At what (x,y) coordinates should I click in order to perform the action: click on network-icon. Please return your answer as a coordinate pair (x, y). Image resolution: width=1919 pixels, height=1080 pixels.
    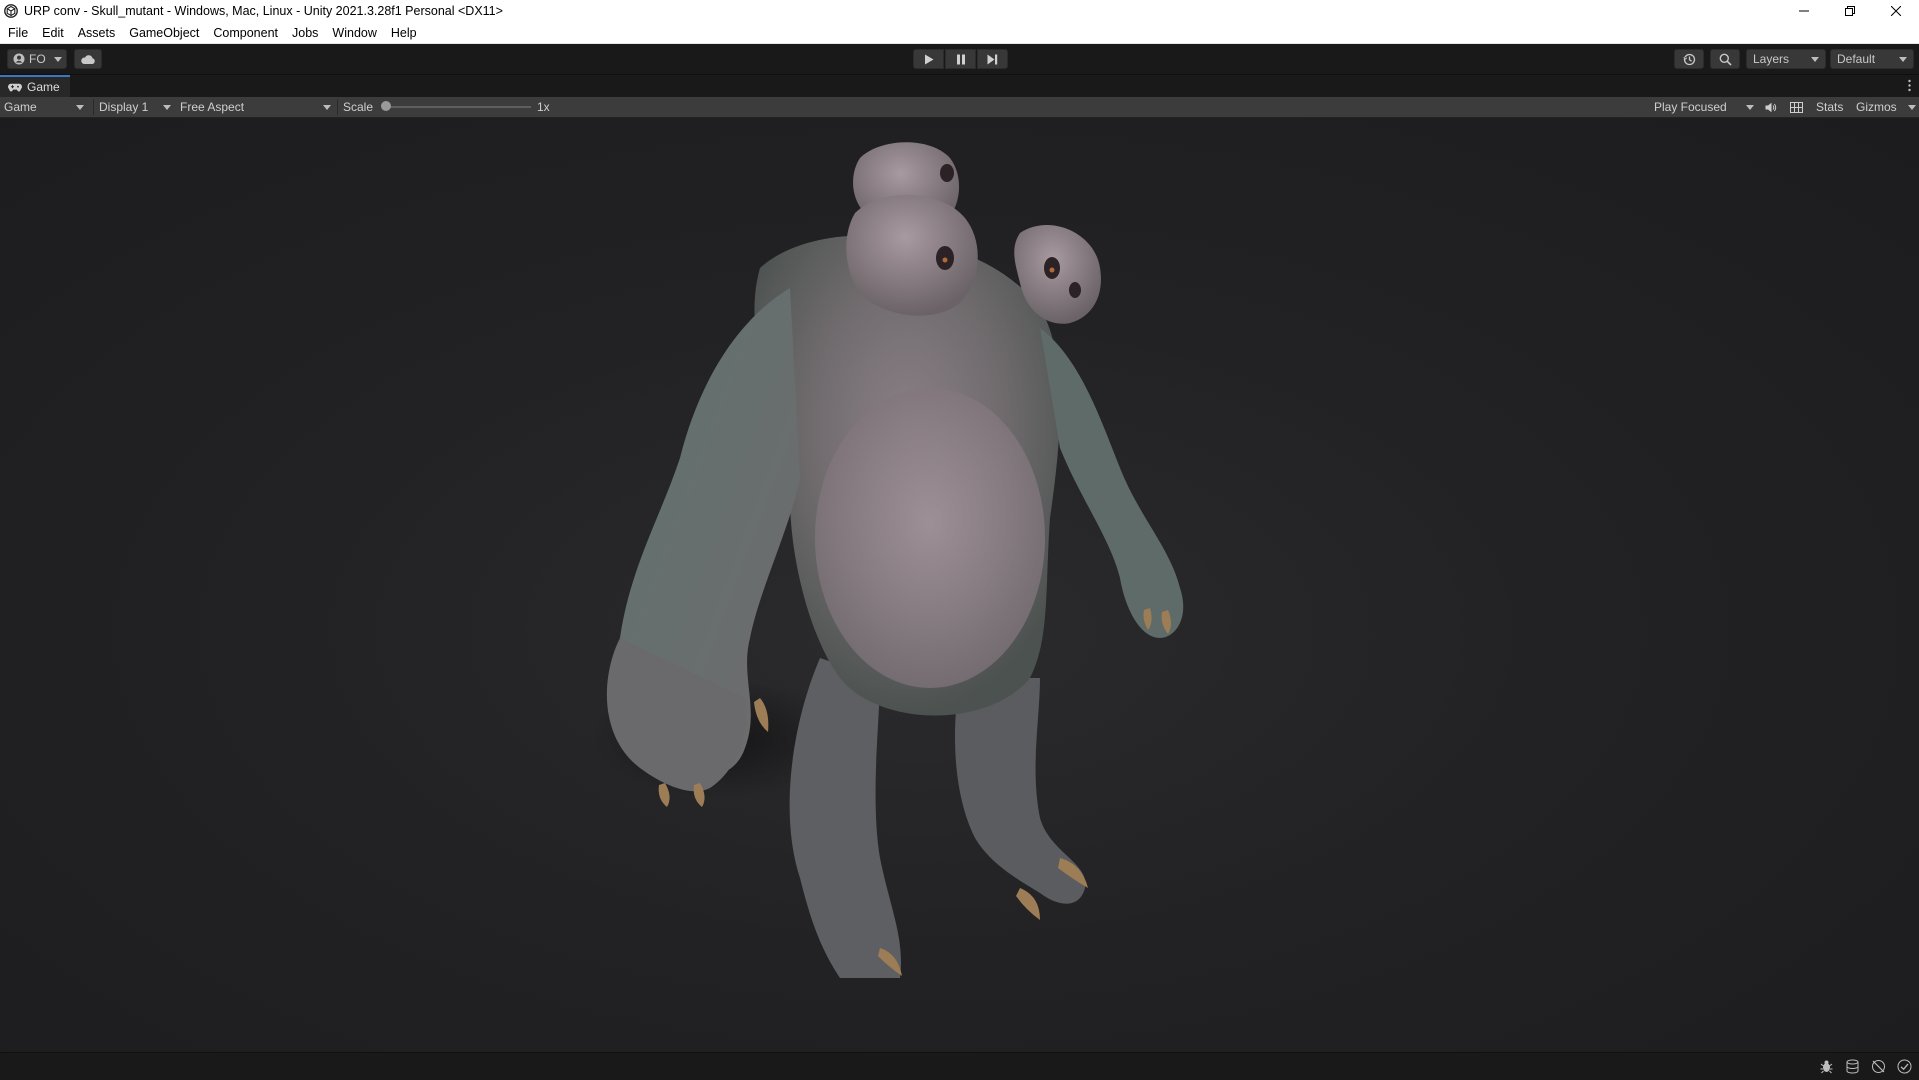
    Looking at the image, I should click on (1878, 1066).